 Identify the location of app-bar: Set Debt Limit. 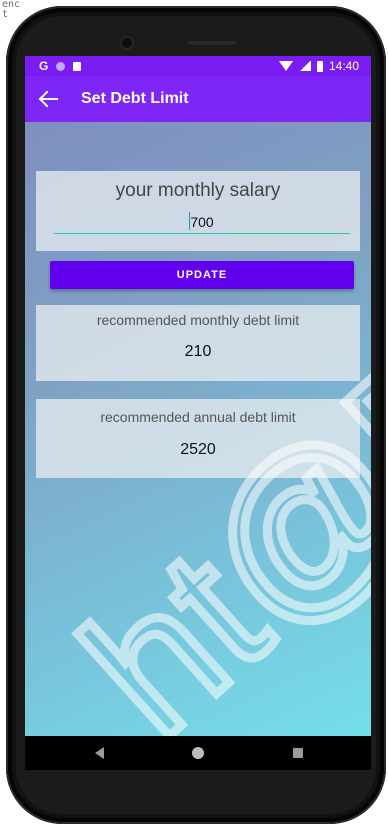
(198, 99).